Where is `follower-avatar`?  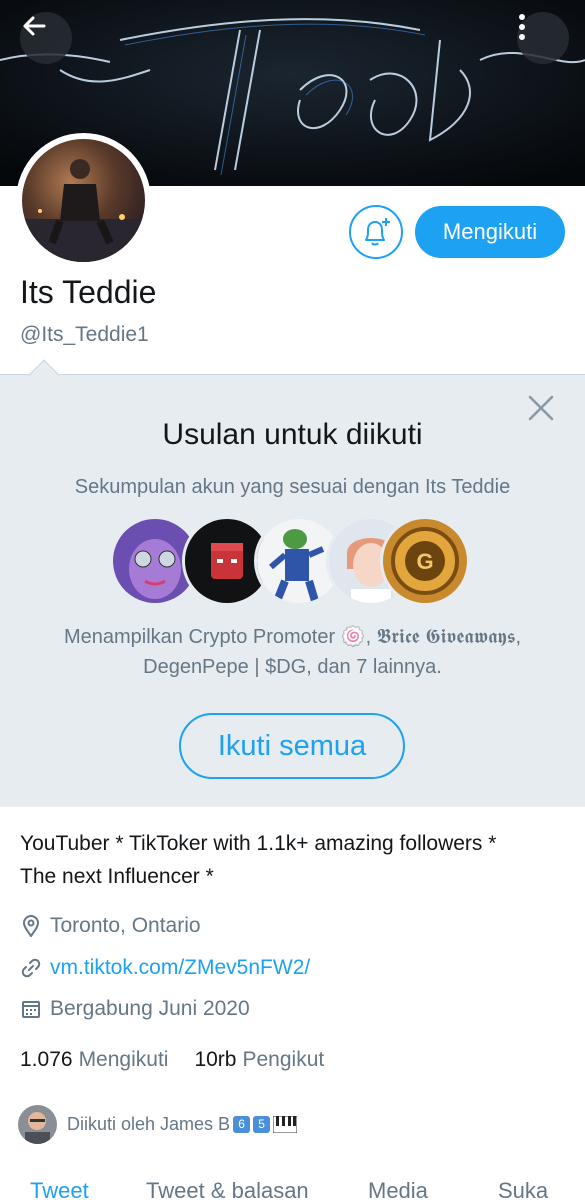 follower-avatar is located at coordinates (37, 1124).